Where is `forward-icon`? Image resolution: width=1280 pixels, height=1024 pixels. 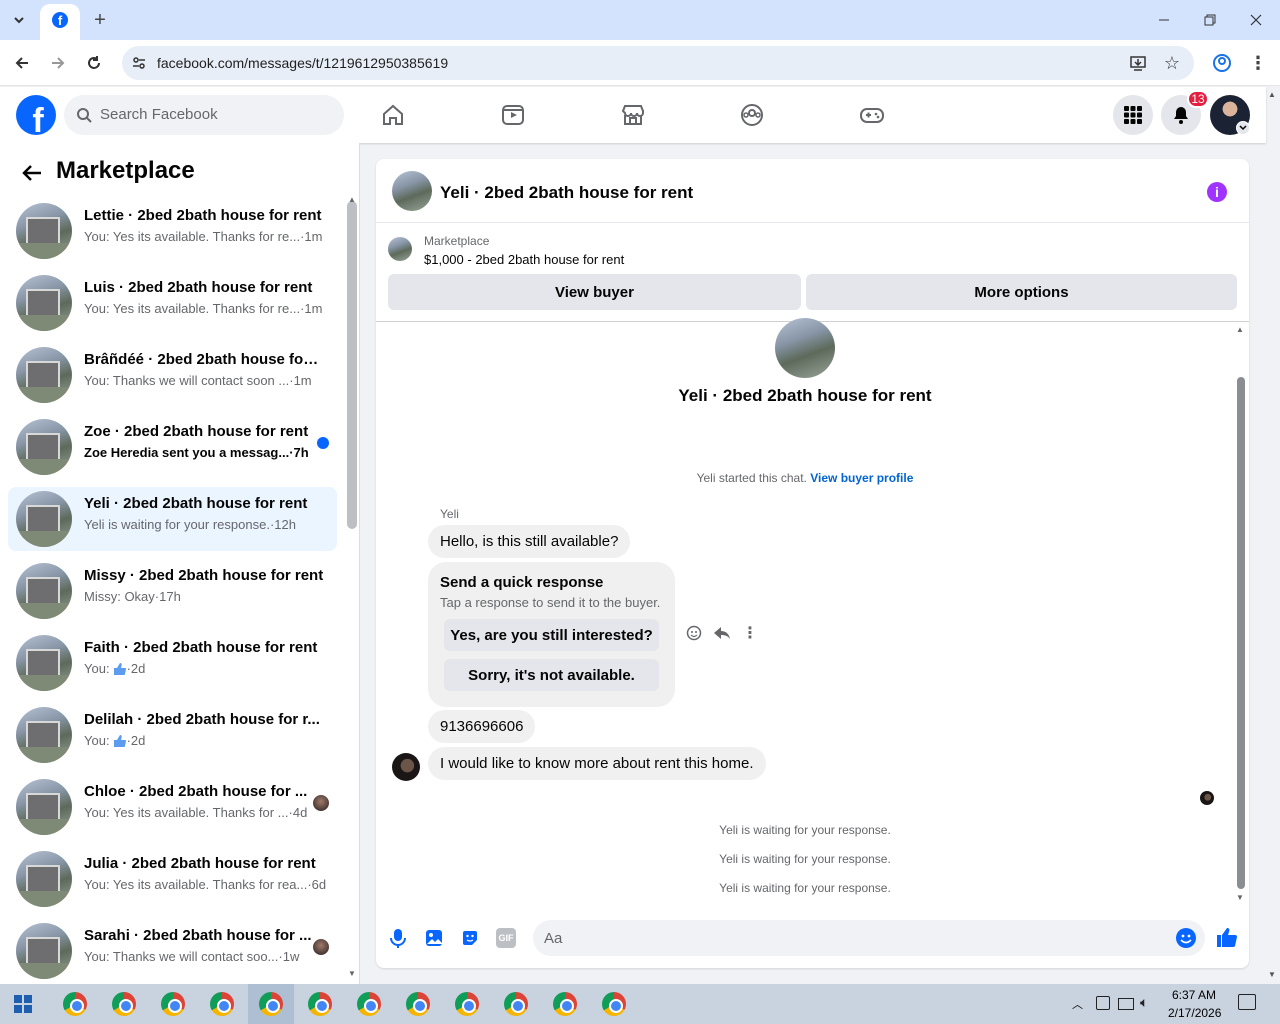 forward-icon is located at coordinates (58, 63).